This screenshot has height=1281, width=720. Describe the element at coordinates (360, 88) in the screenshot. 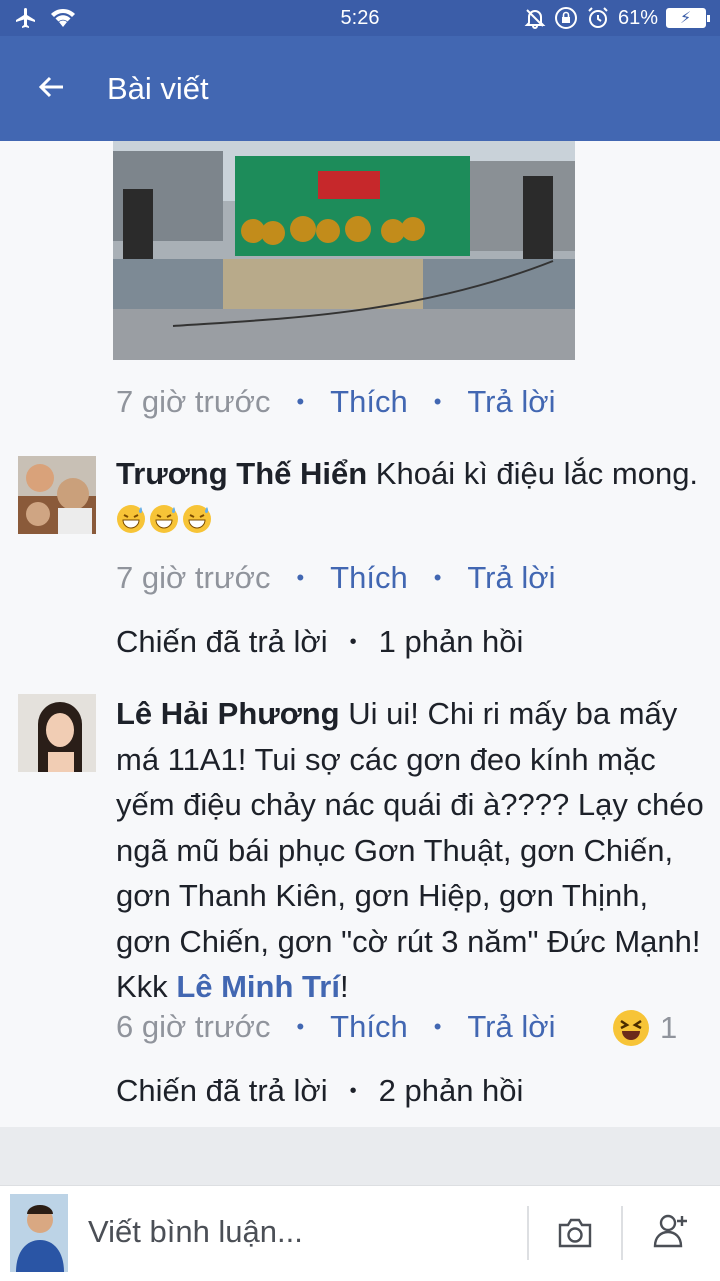

I see `app-header: Bài viết` at that location.